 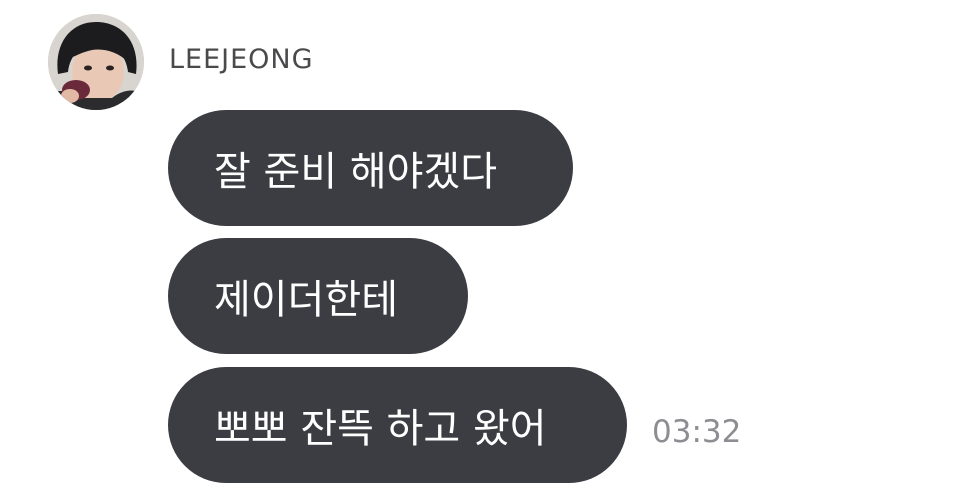 I want to click on sender-name: LEEJEONG, so click(x=241, y=59).